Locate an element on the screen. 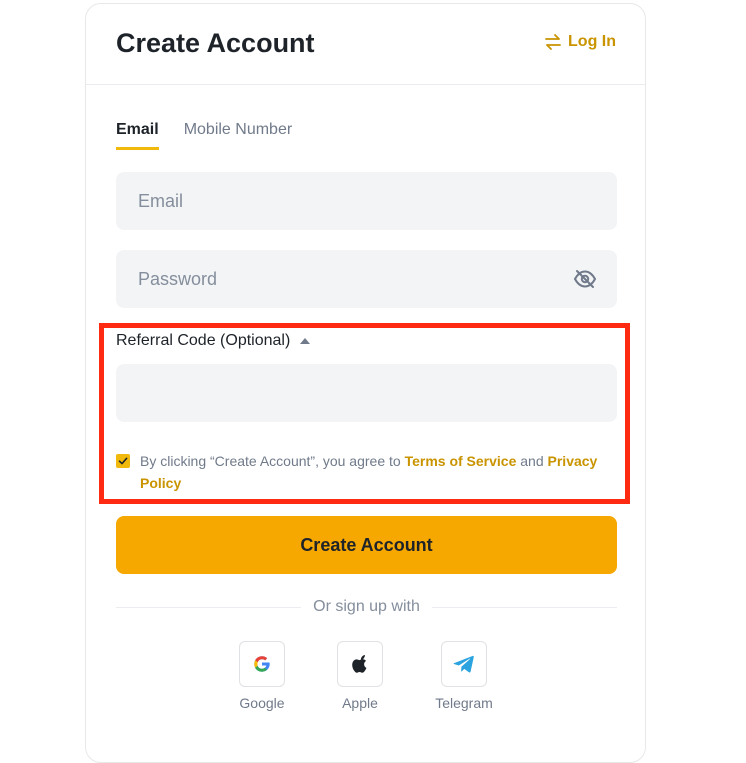 Image resolution: width=746 pixels, height=763 pixels. google-signup-button is located at coordinates (262, 664).